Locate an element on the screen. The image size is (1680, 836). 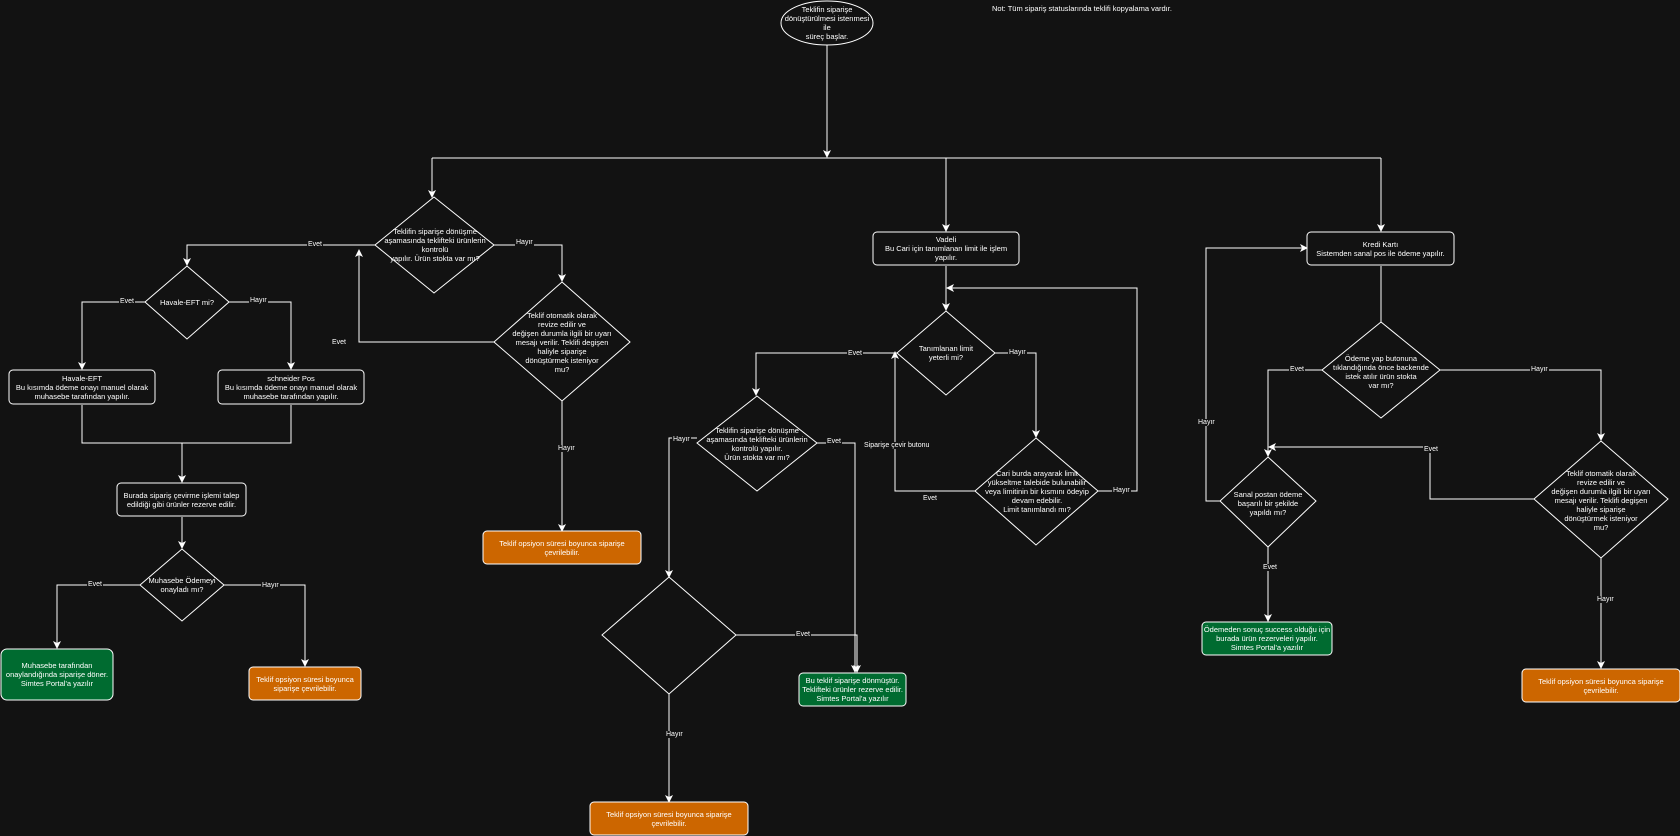
start-node is located at coordinates (827, 23).